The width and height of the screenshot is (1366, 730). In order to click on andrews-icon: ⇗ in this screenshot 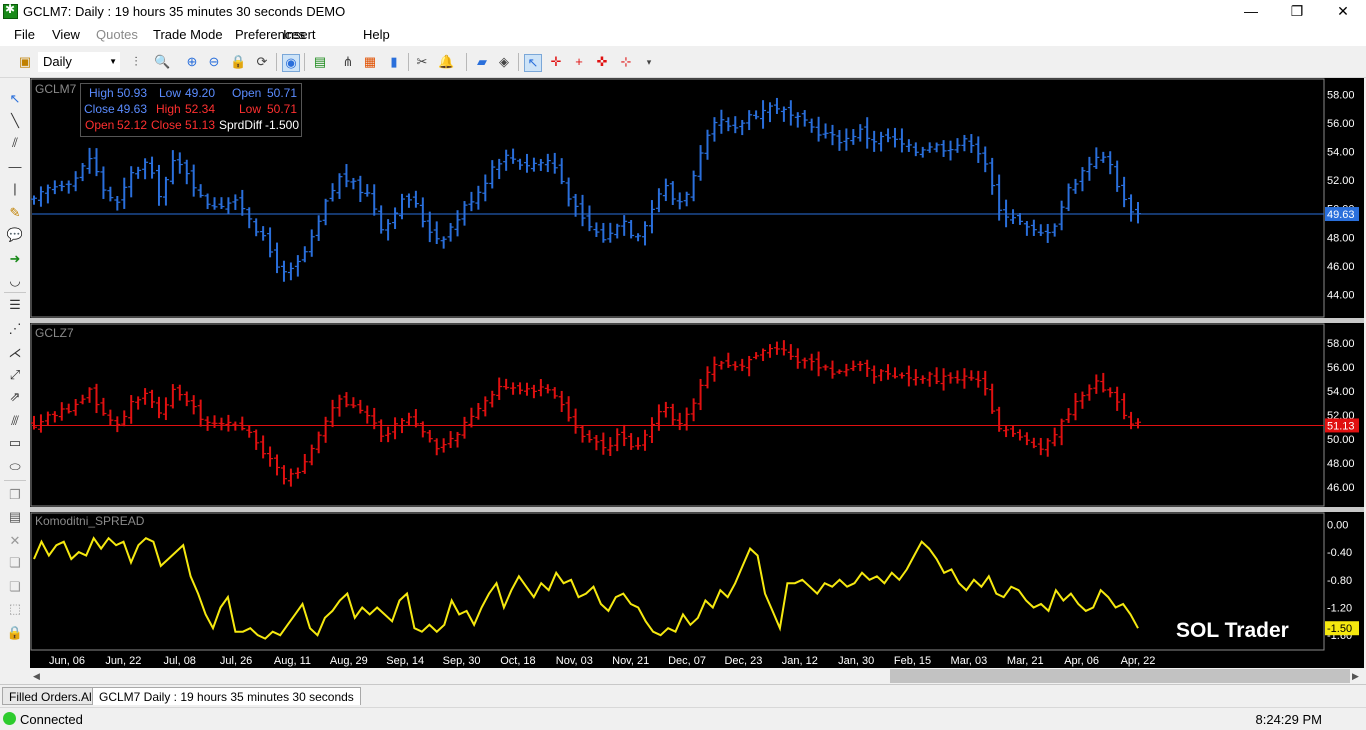, I will do `click(15, 397)`.